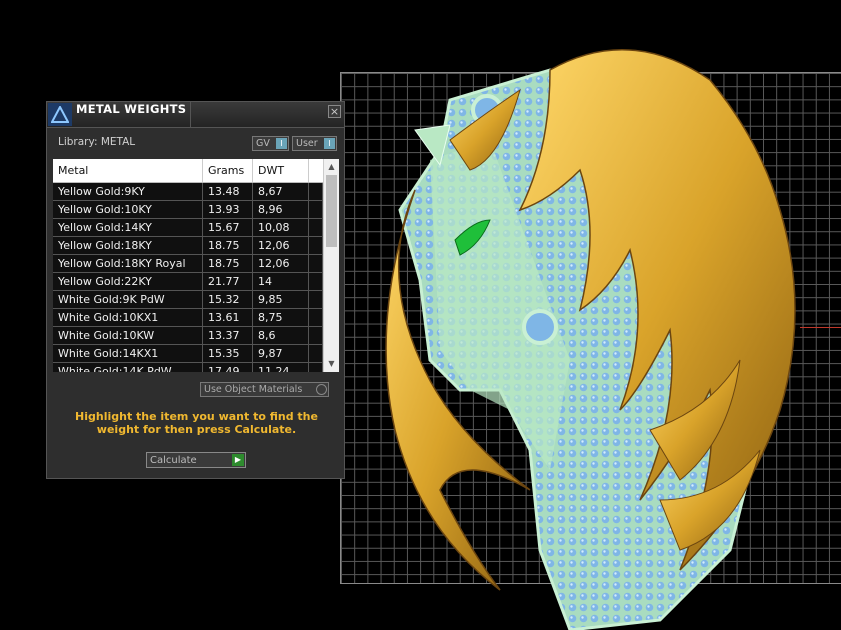 This screenshot has width=841, height=630. I want to click on metal-cell: Yellow Gold:14KY, so click(128, 227).